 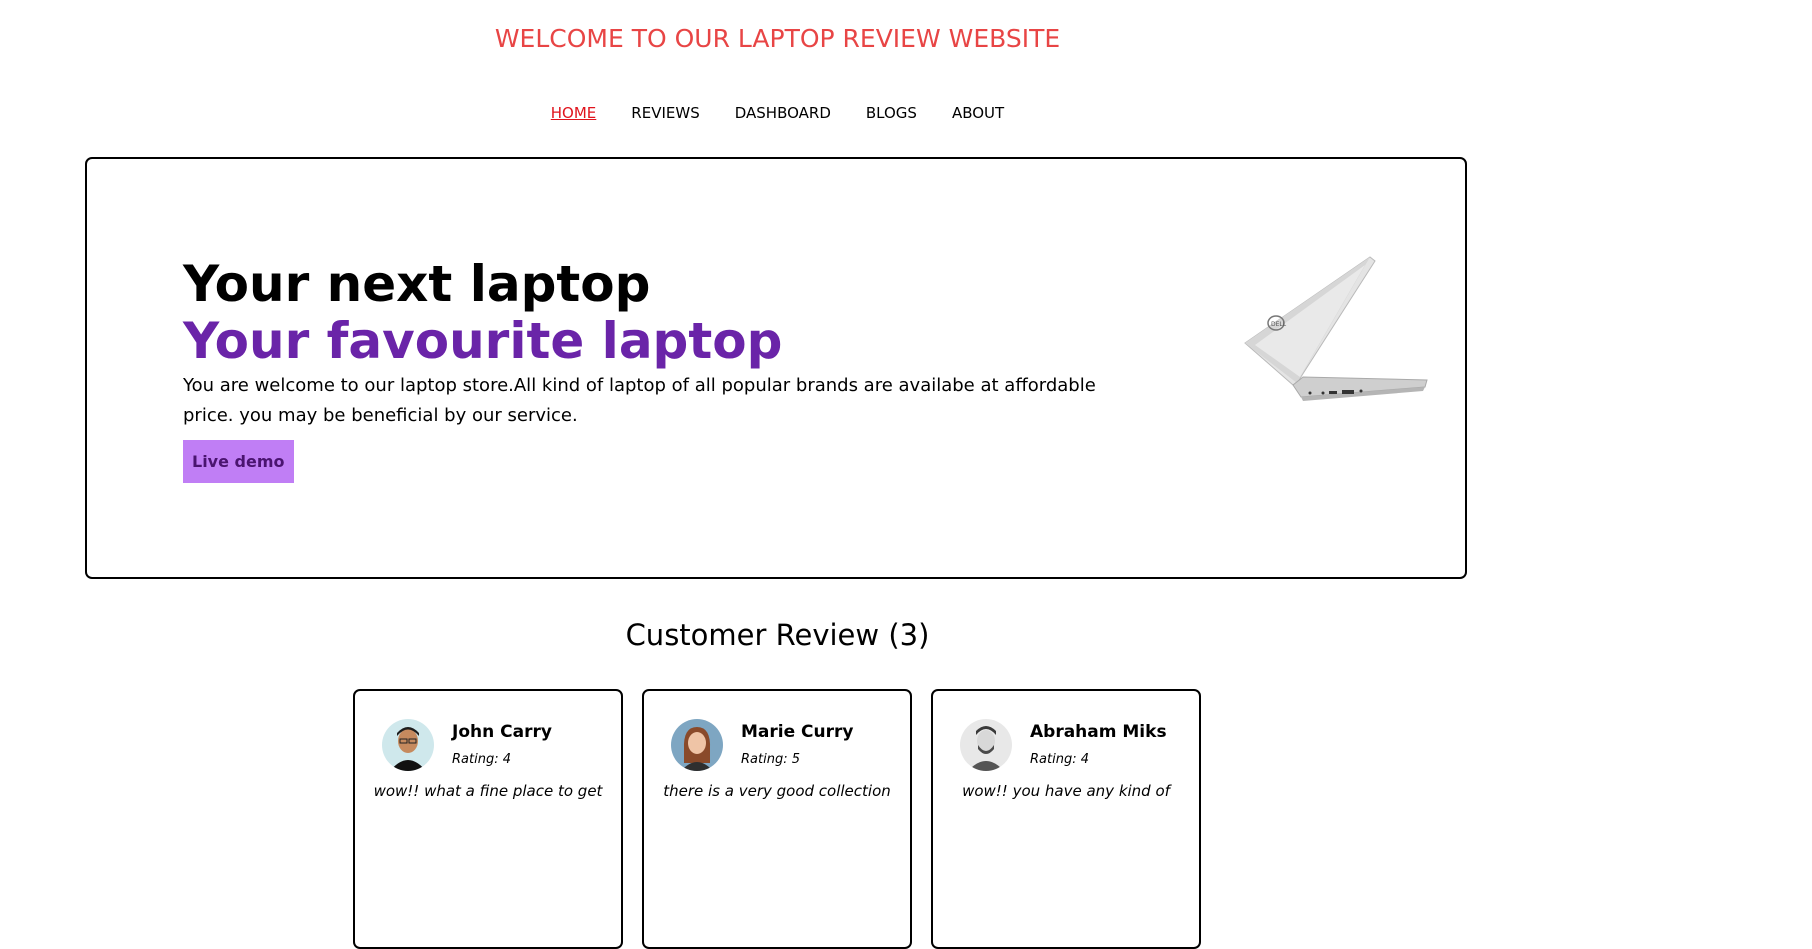 What do you see at coordinates (777, 791) in the screenshot?
I see `review-text: there is a very good collection` at bounding box center [777, 791].